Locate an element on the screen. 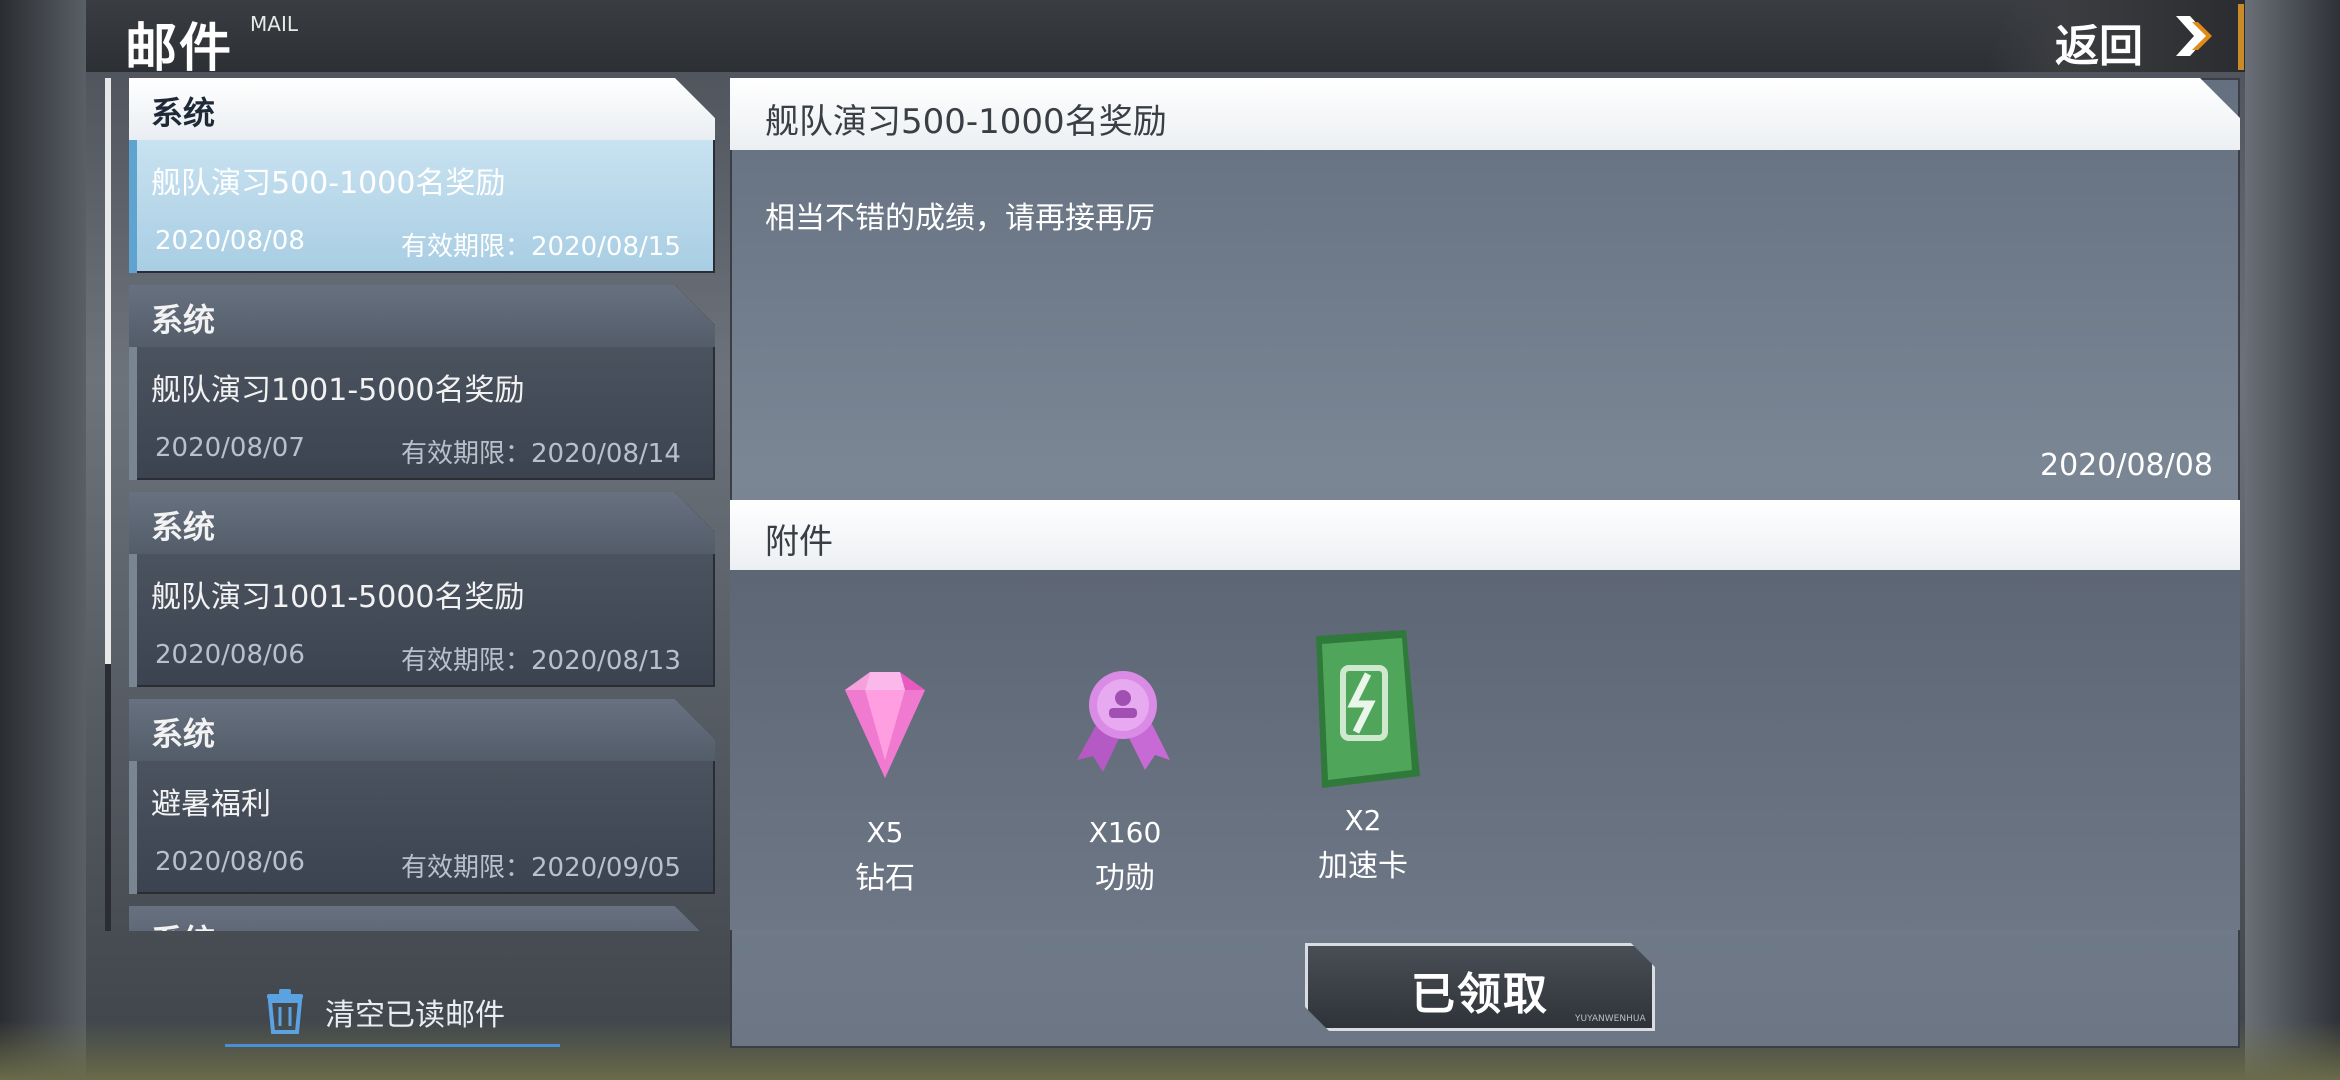 The image size is (2340, 1080). attachment-qty: X2 is located at coordinates (1363, 820).